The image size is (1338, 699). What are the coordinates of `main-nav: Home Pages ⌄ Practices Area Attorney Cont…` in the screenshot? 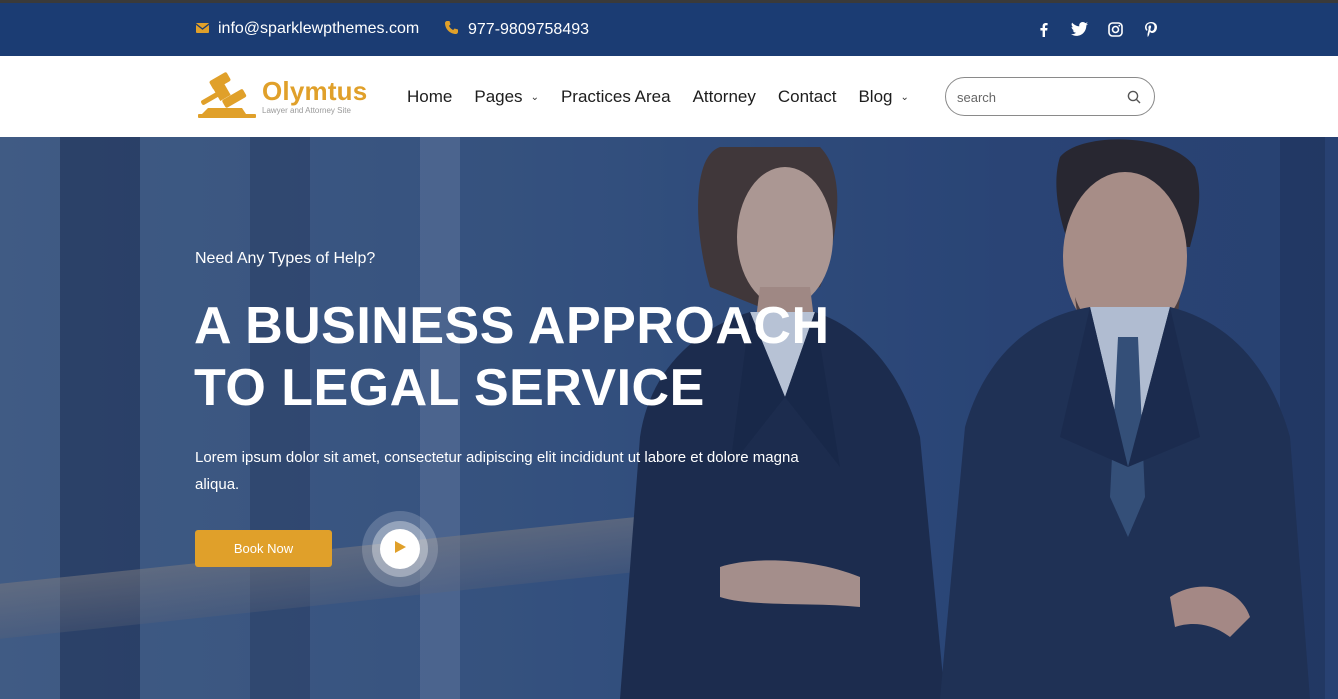 It's located at (669, 97).